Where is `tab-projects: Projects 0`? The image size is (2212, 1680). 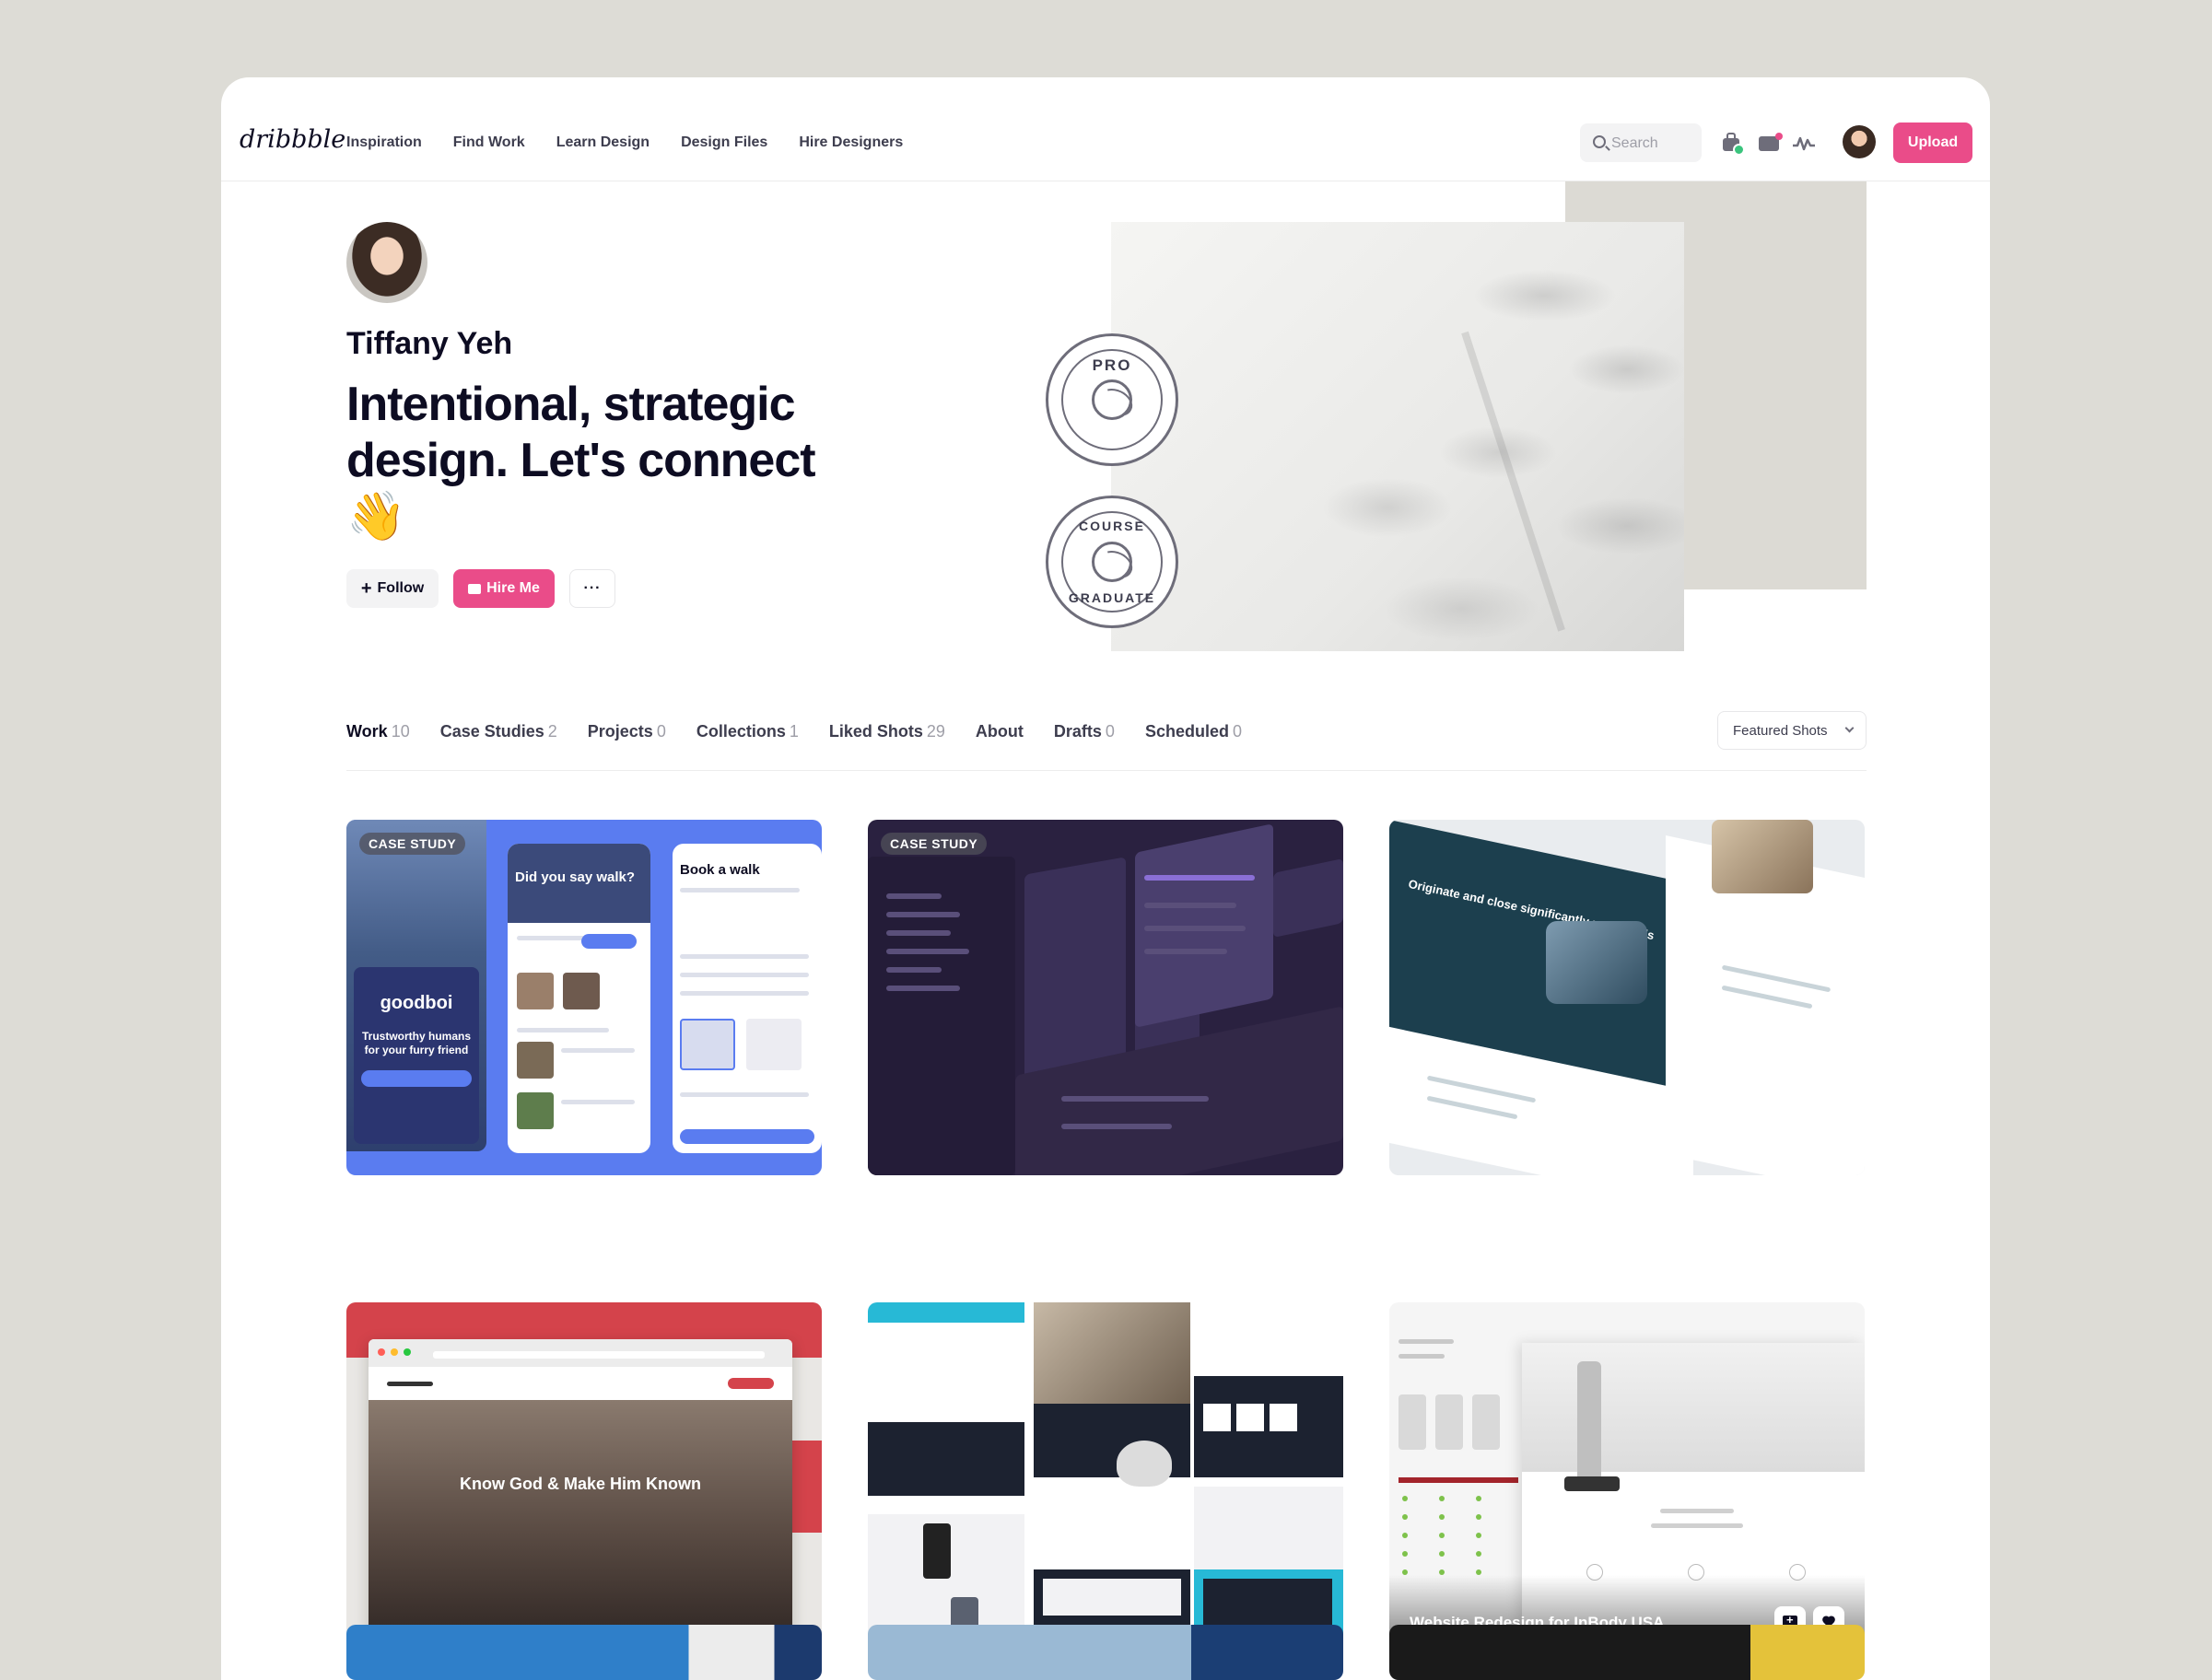
tab-projects: Projects 0 is located at coordinates (627, 731).